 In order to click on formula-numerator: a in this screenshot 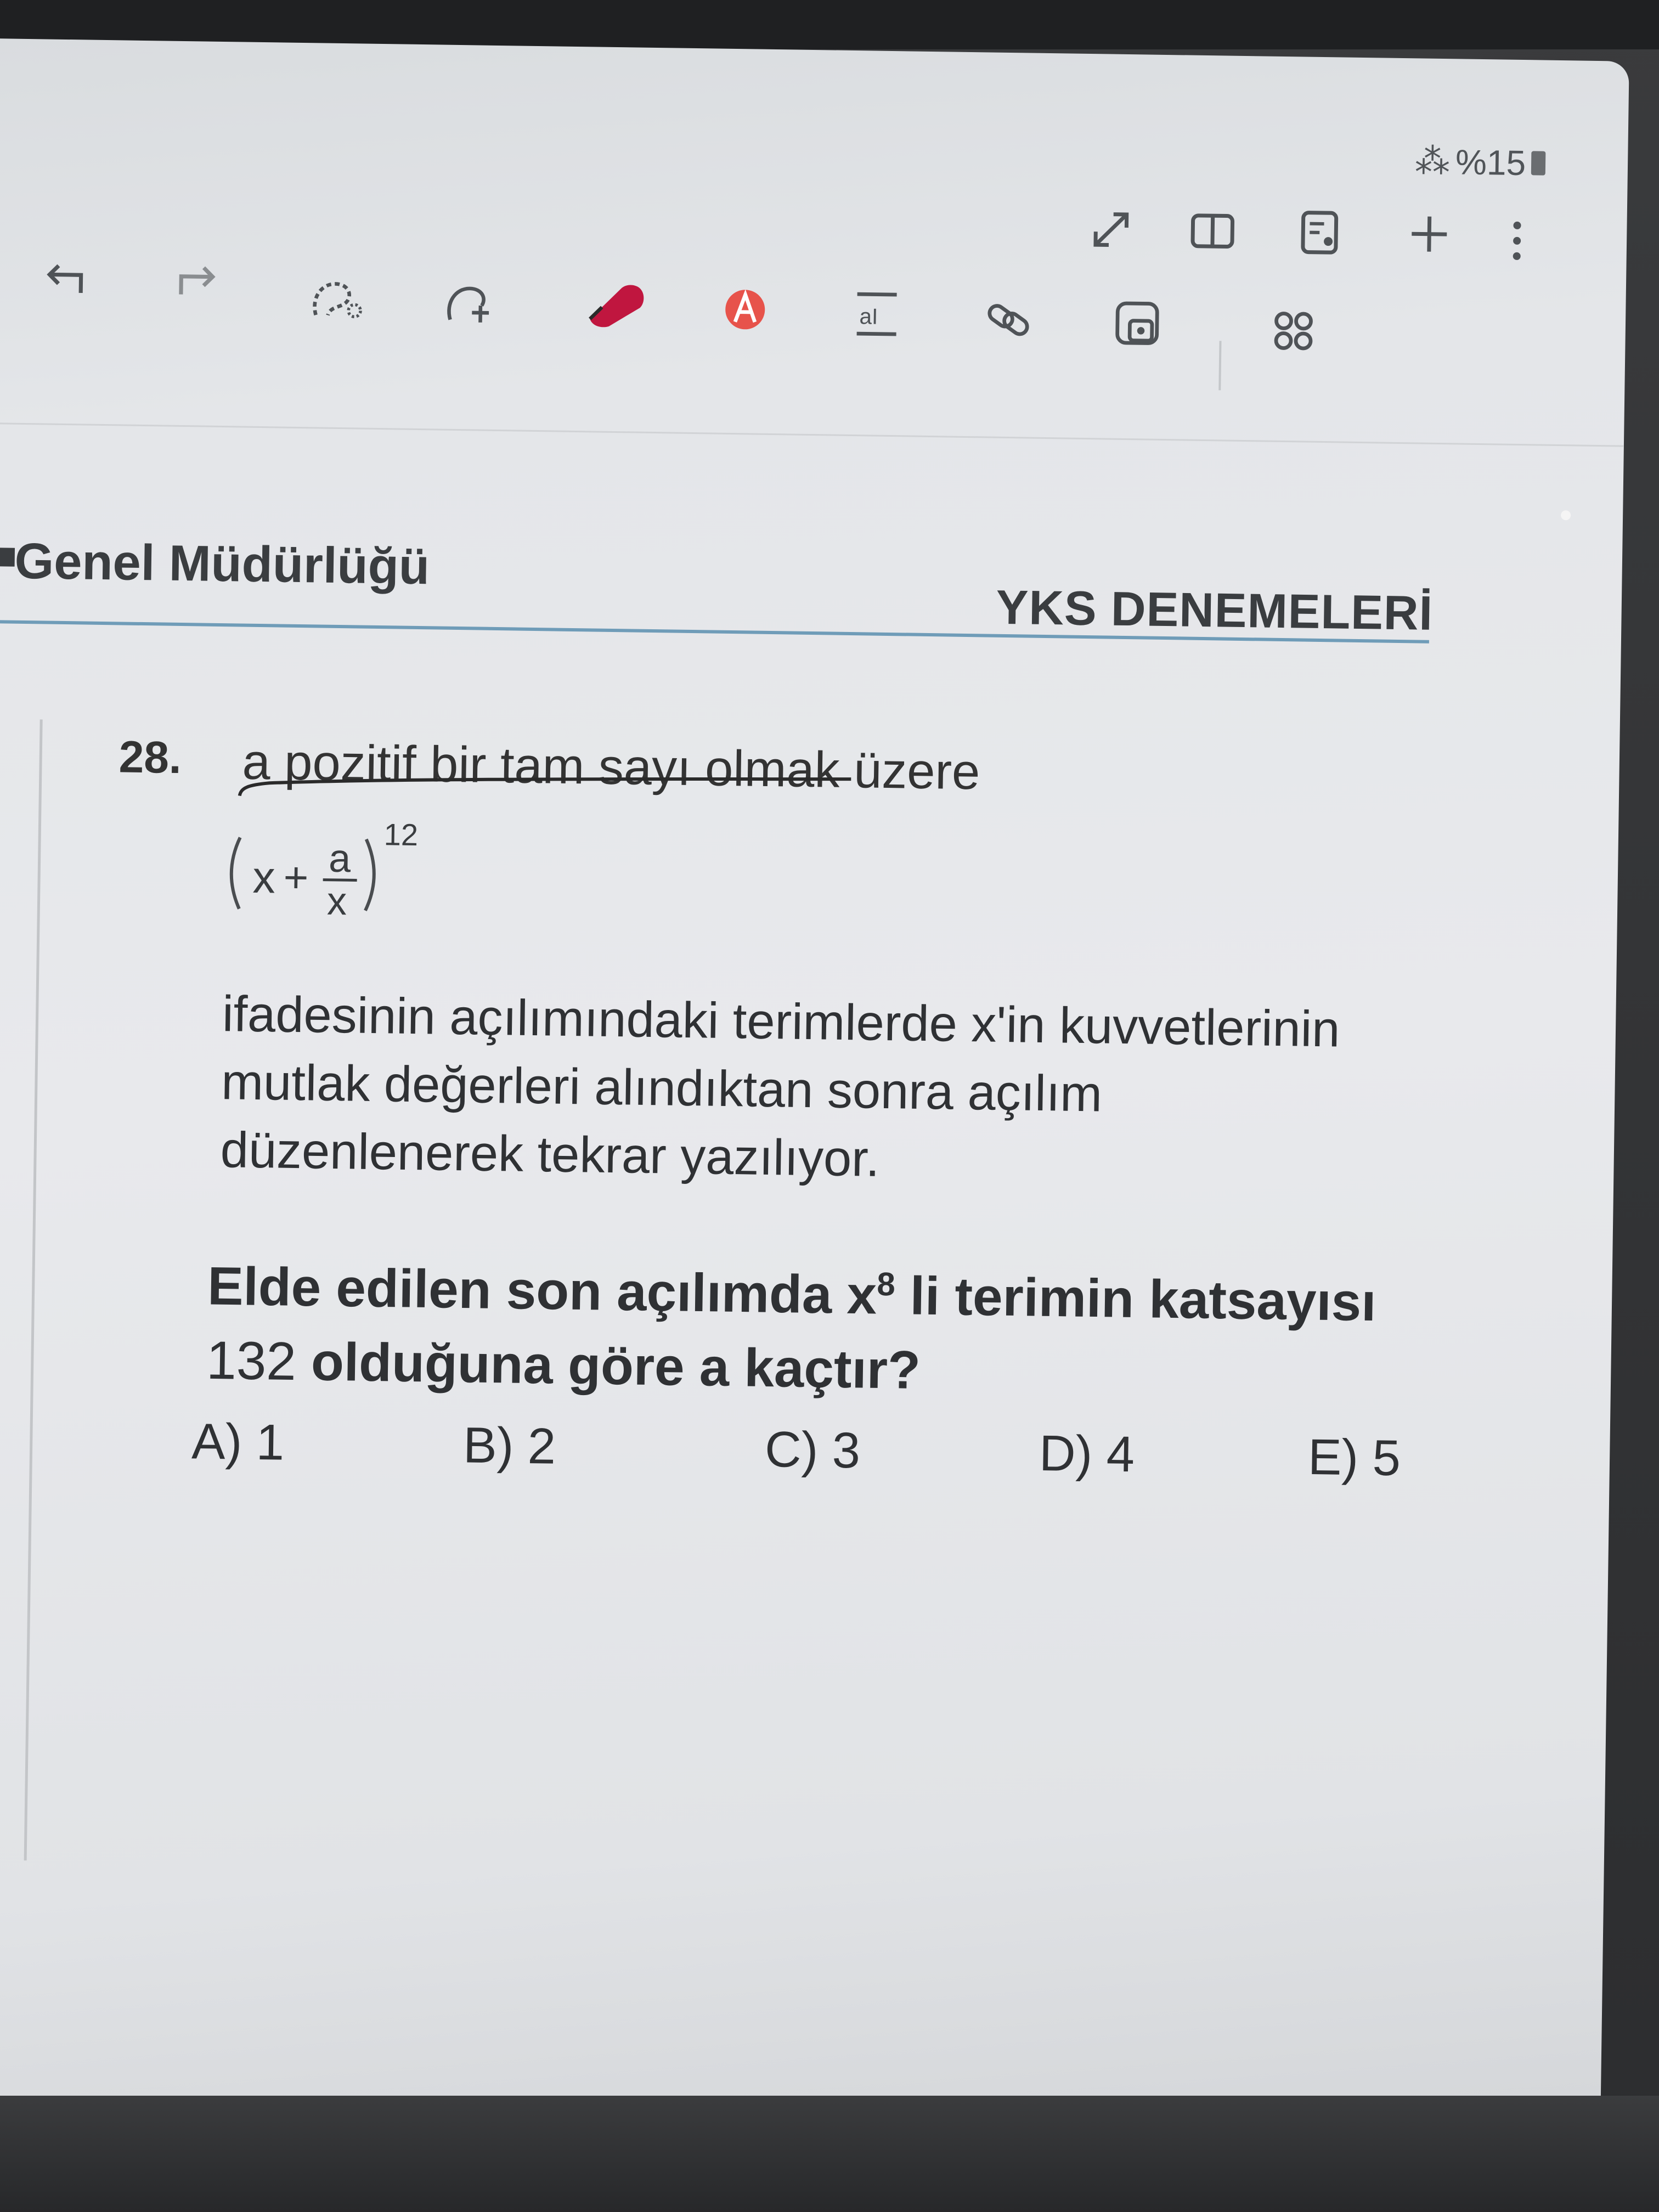, I will do `click(340, 859)`.